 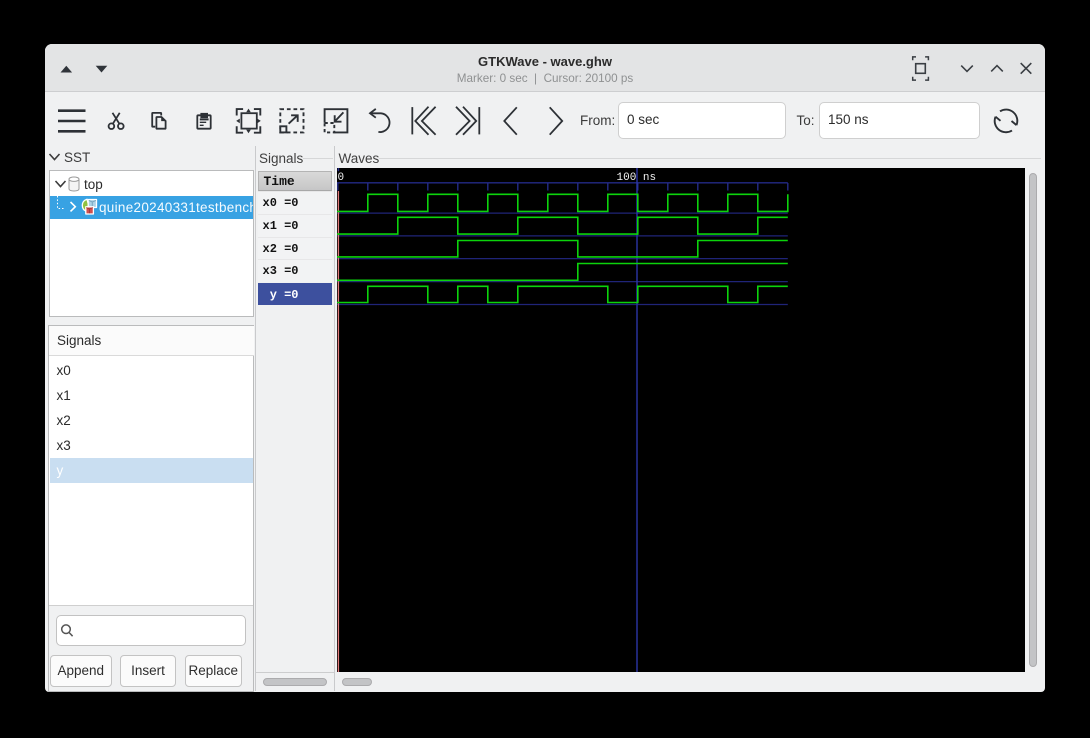 What do you see at coordinates (806, 120) in the screenshot?
I see `svg-text: To:` at bounding box center [806, 120].